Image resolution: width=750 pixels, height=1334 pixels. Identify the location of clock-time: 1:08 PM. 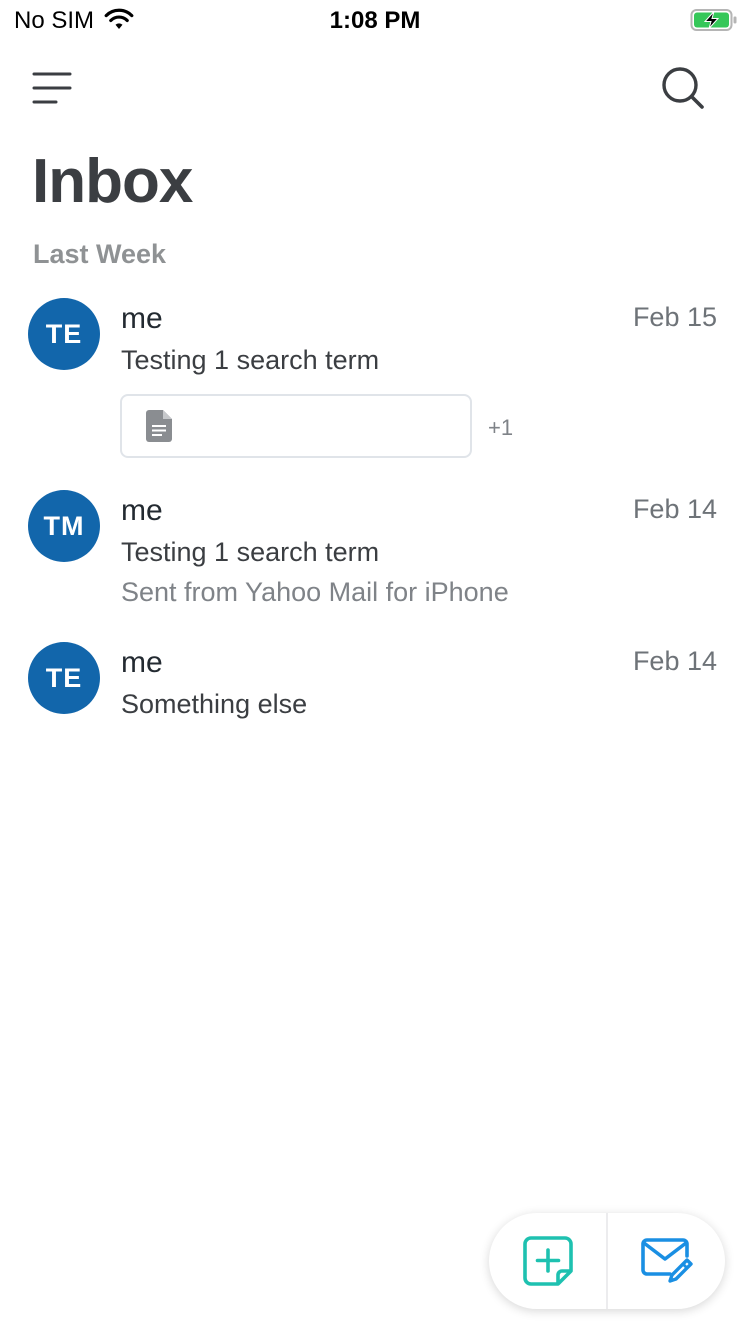
(375, 20).